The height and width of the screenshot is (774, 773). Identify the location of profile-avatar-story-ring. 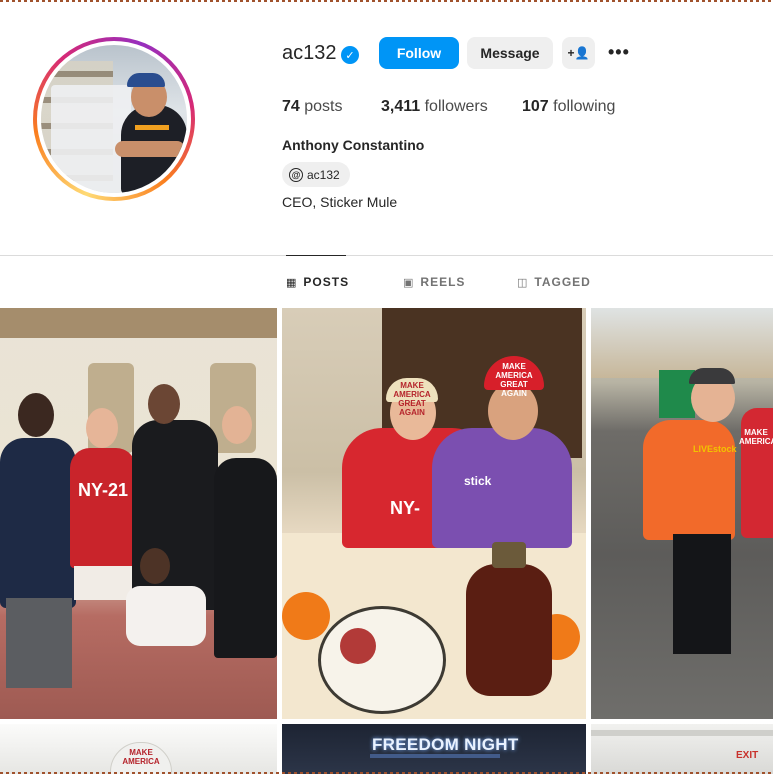
(114, 119).